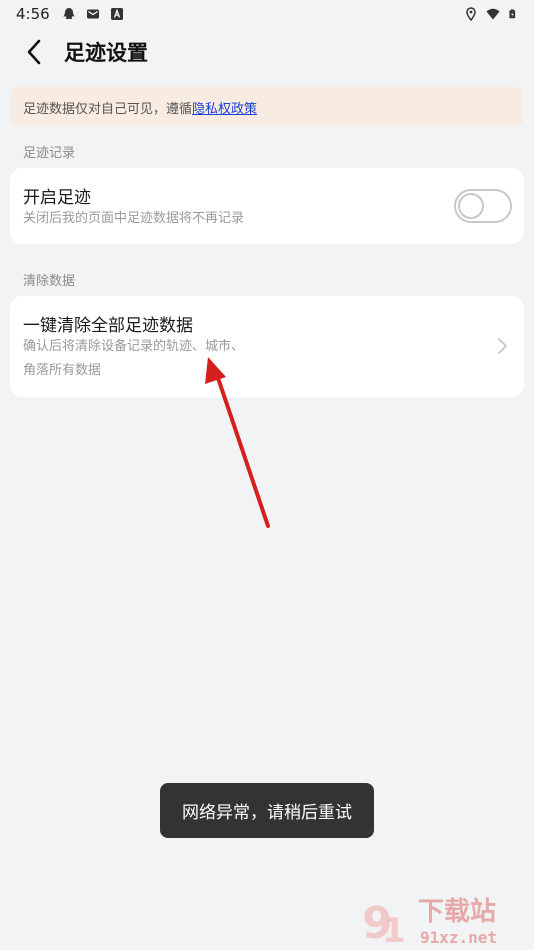  What do you see at coordinates (394, 929) in the screenshot?
I see `svg-text: 1` at bounding box center [394, 929].